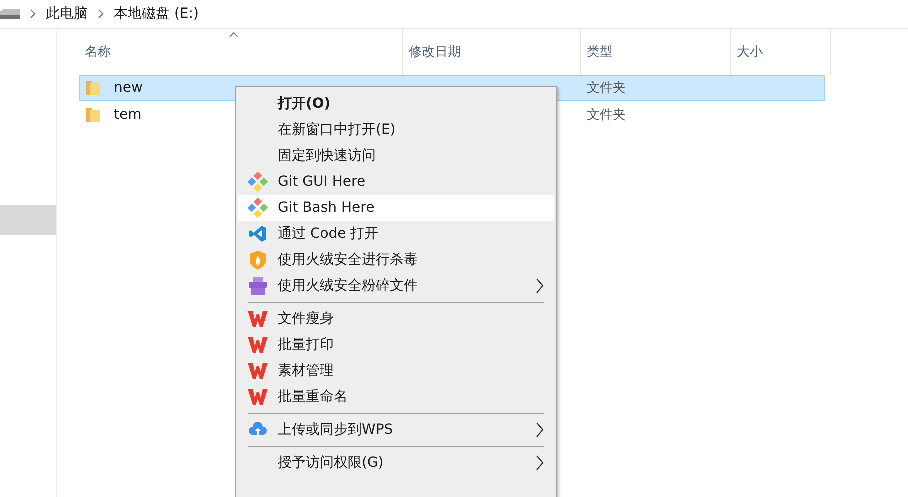 The width and height of the screenshot is (908, 497). What do you see at coordinates (128, 115) in the screenshot?
I see `file-name: tem` at bounding box center [128, 115].